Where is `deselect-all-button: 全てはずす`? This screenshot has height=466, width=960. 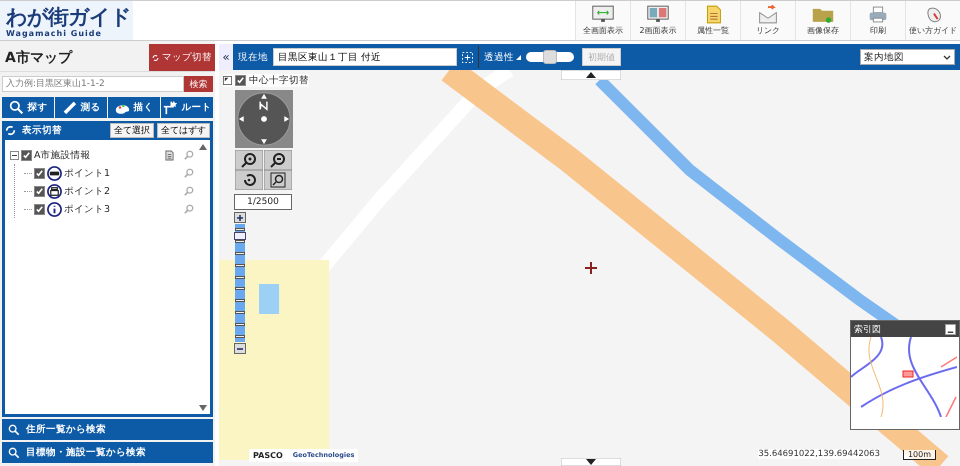
deselect-all-button: 全てはずす is located at coordinates (183, 130).